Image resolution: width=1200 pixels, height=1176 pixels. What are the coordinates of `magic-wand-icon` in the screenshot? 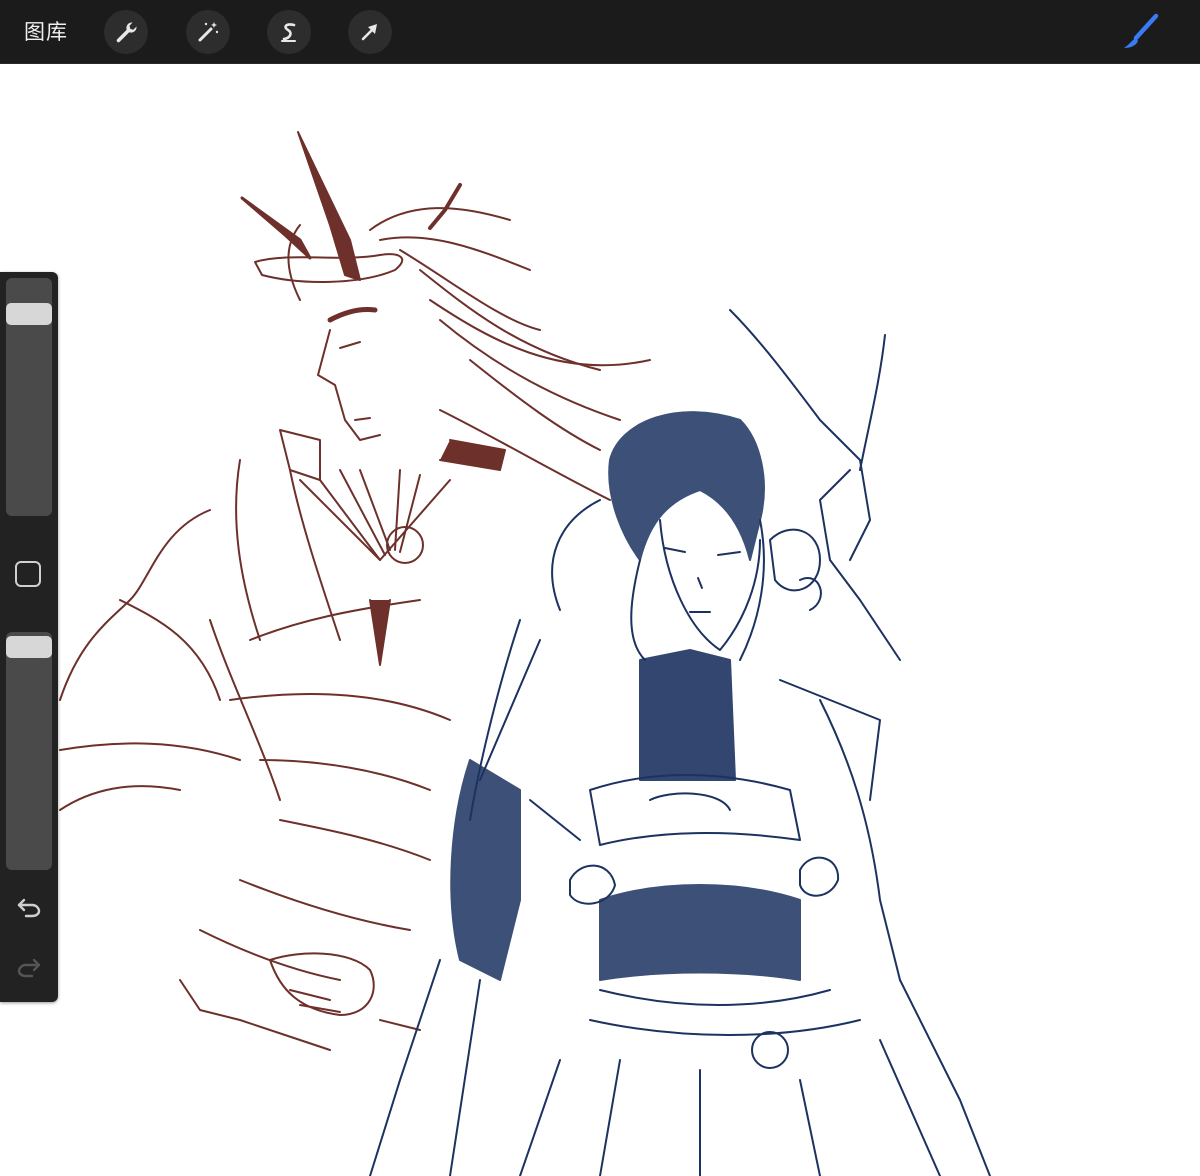 It's located at (208, 32).